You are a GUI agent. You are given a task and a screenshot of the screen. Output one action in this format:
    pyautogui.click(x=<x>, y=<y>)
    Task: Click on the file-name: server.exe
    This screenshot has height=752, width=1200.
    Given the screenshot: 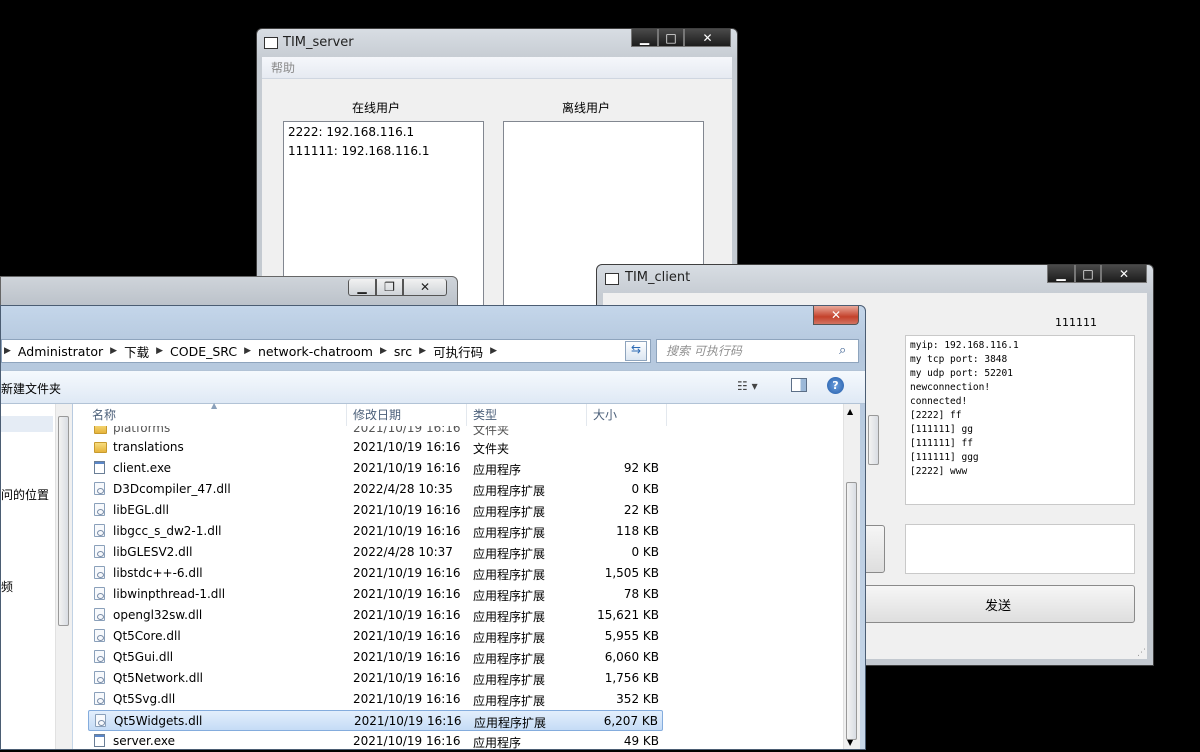 What is the action you would take?
    pyautogui.click(x=144, y=741)
    